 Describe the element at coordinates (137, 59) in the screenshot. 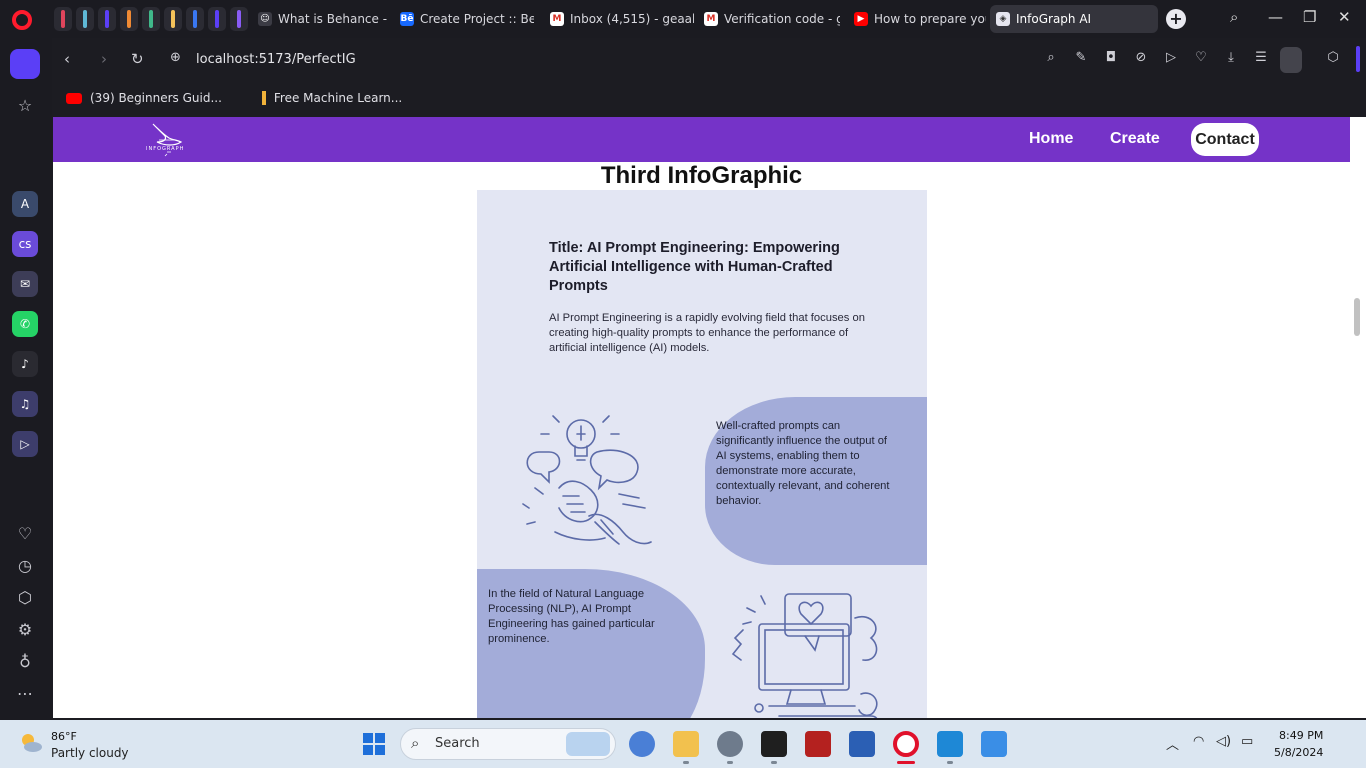

I see `reload-button: ↻` at that location.